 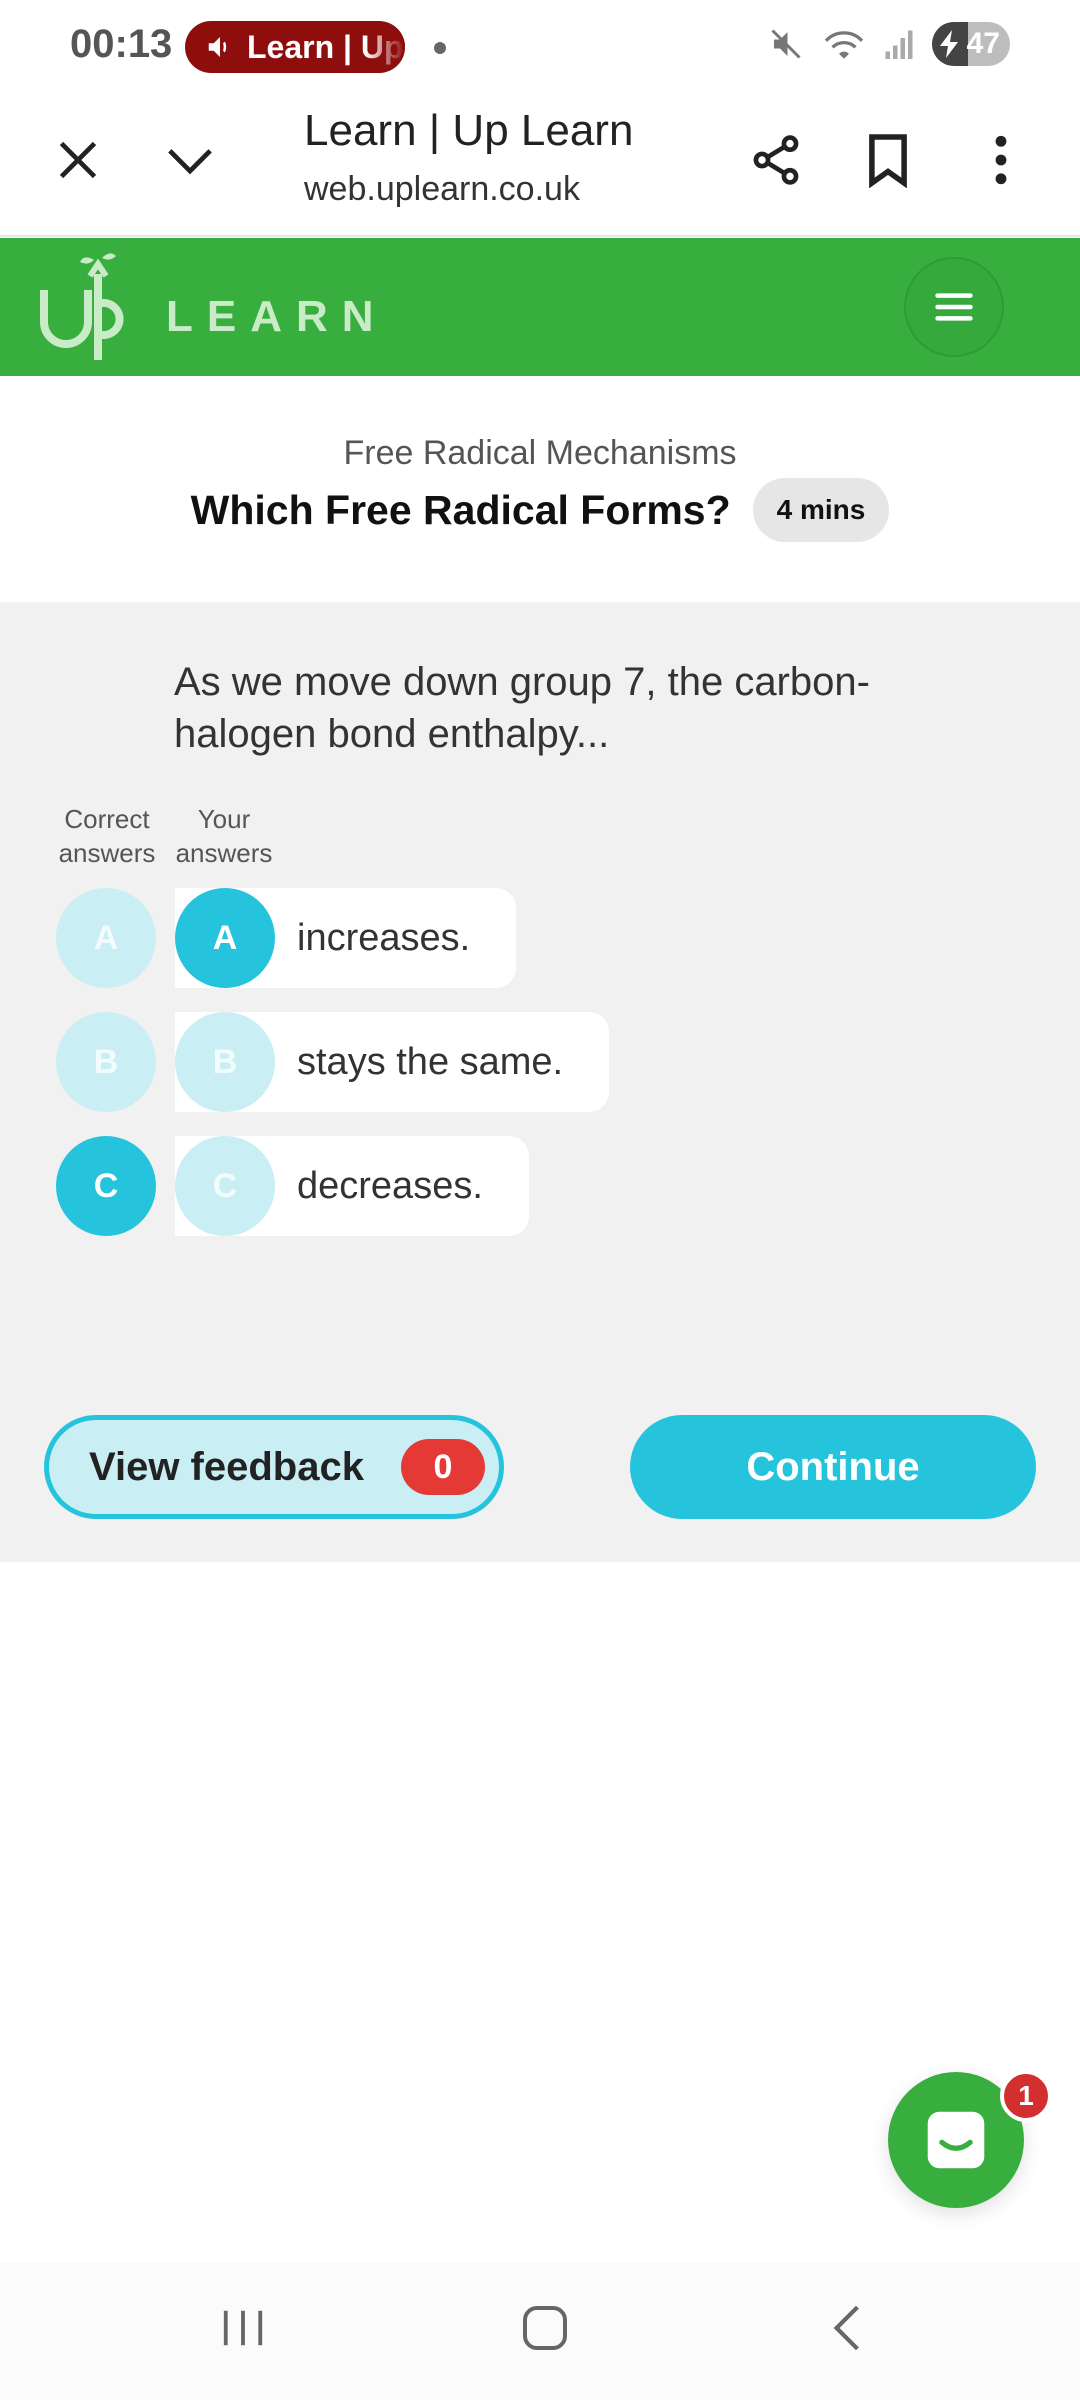 I want to click on your-answer-marker-b: B, so click(x=225, y=1062).